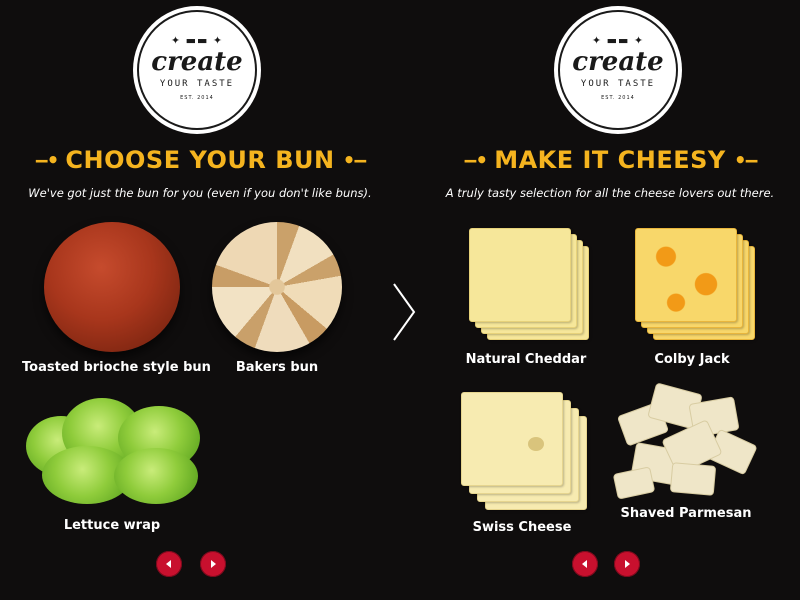 The image size is (800, 600). I want to click on option-label: Lettuce wrap, so click(112, 525).